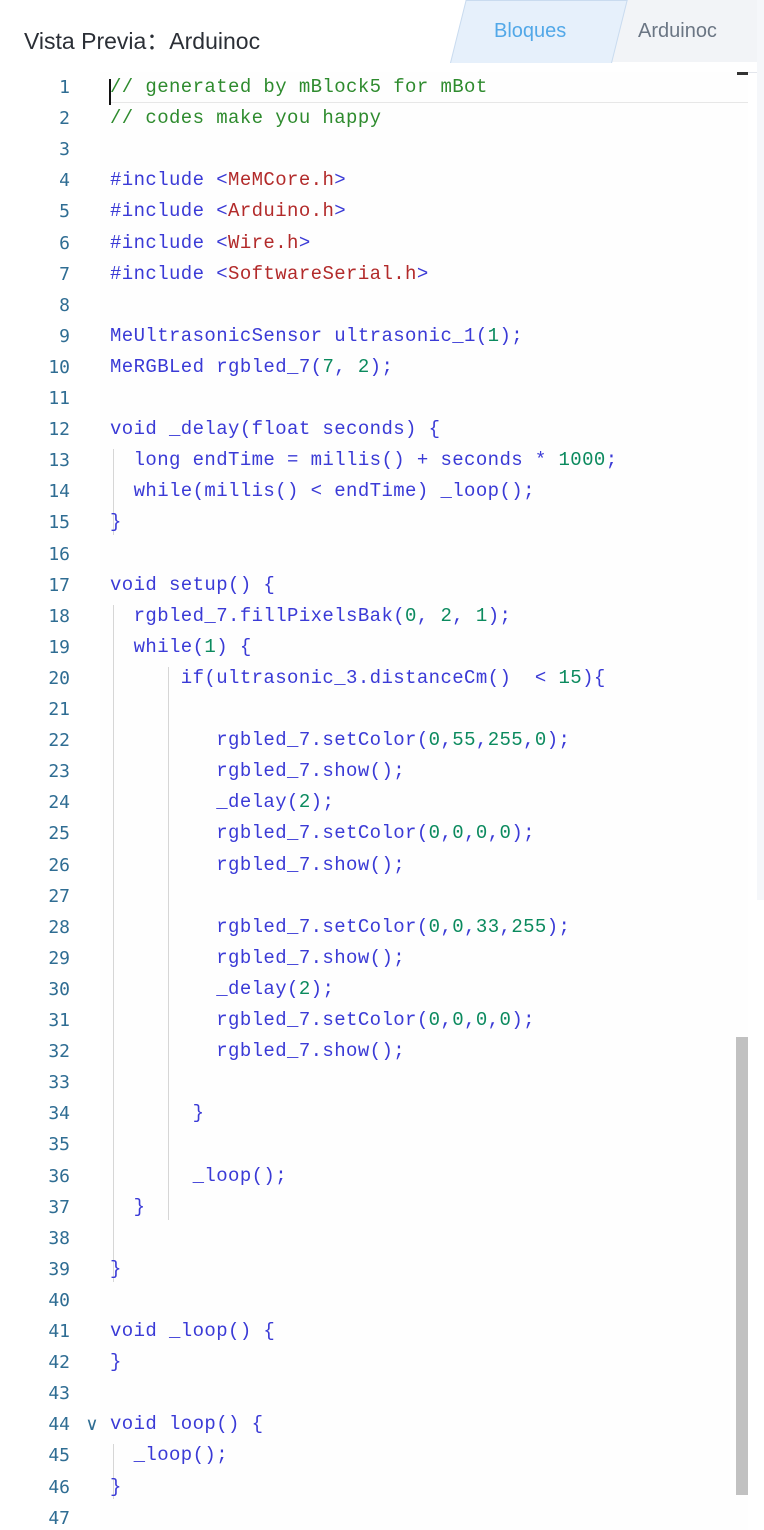  I want to click on code-line: 14 while(millis() < endTime) _loop();, so click(374, 491).